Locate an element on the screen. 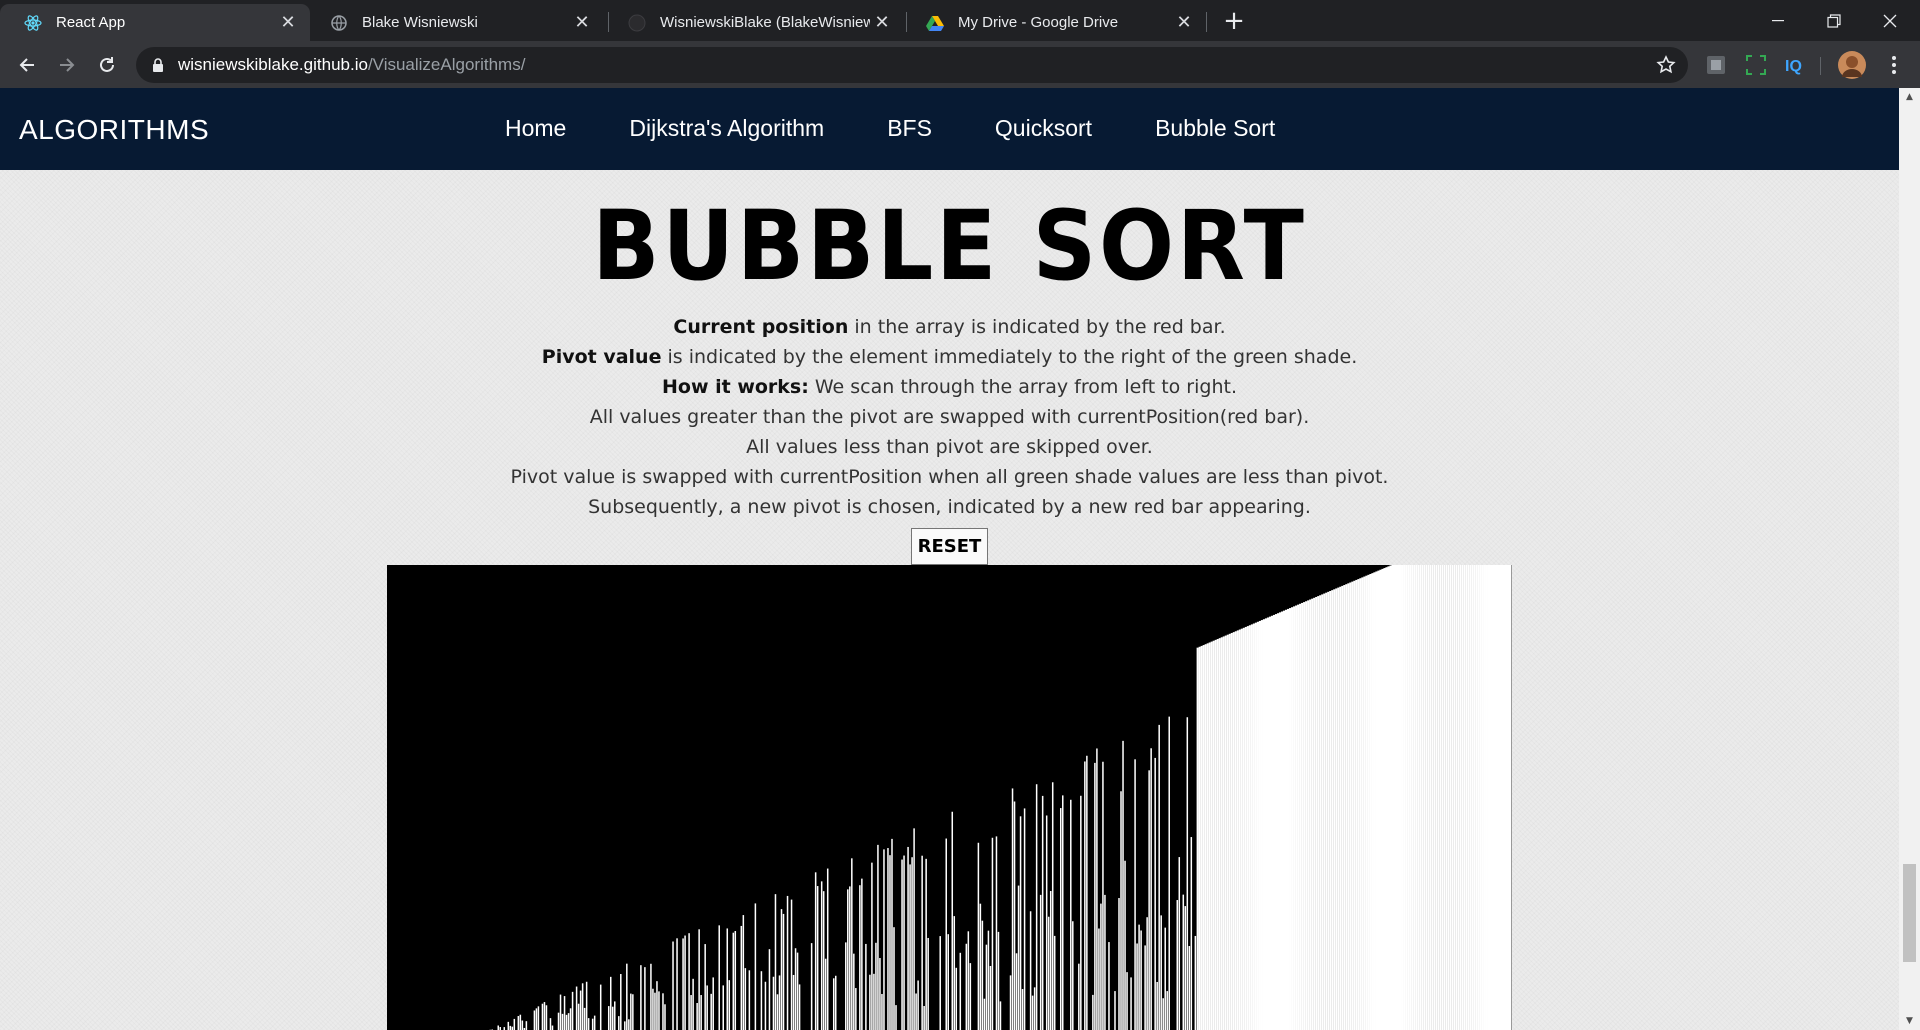 The height and width of the screenshot is (1030, 1920). extension-icon is located at coordinates (1716, 65).